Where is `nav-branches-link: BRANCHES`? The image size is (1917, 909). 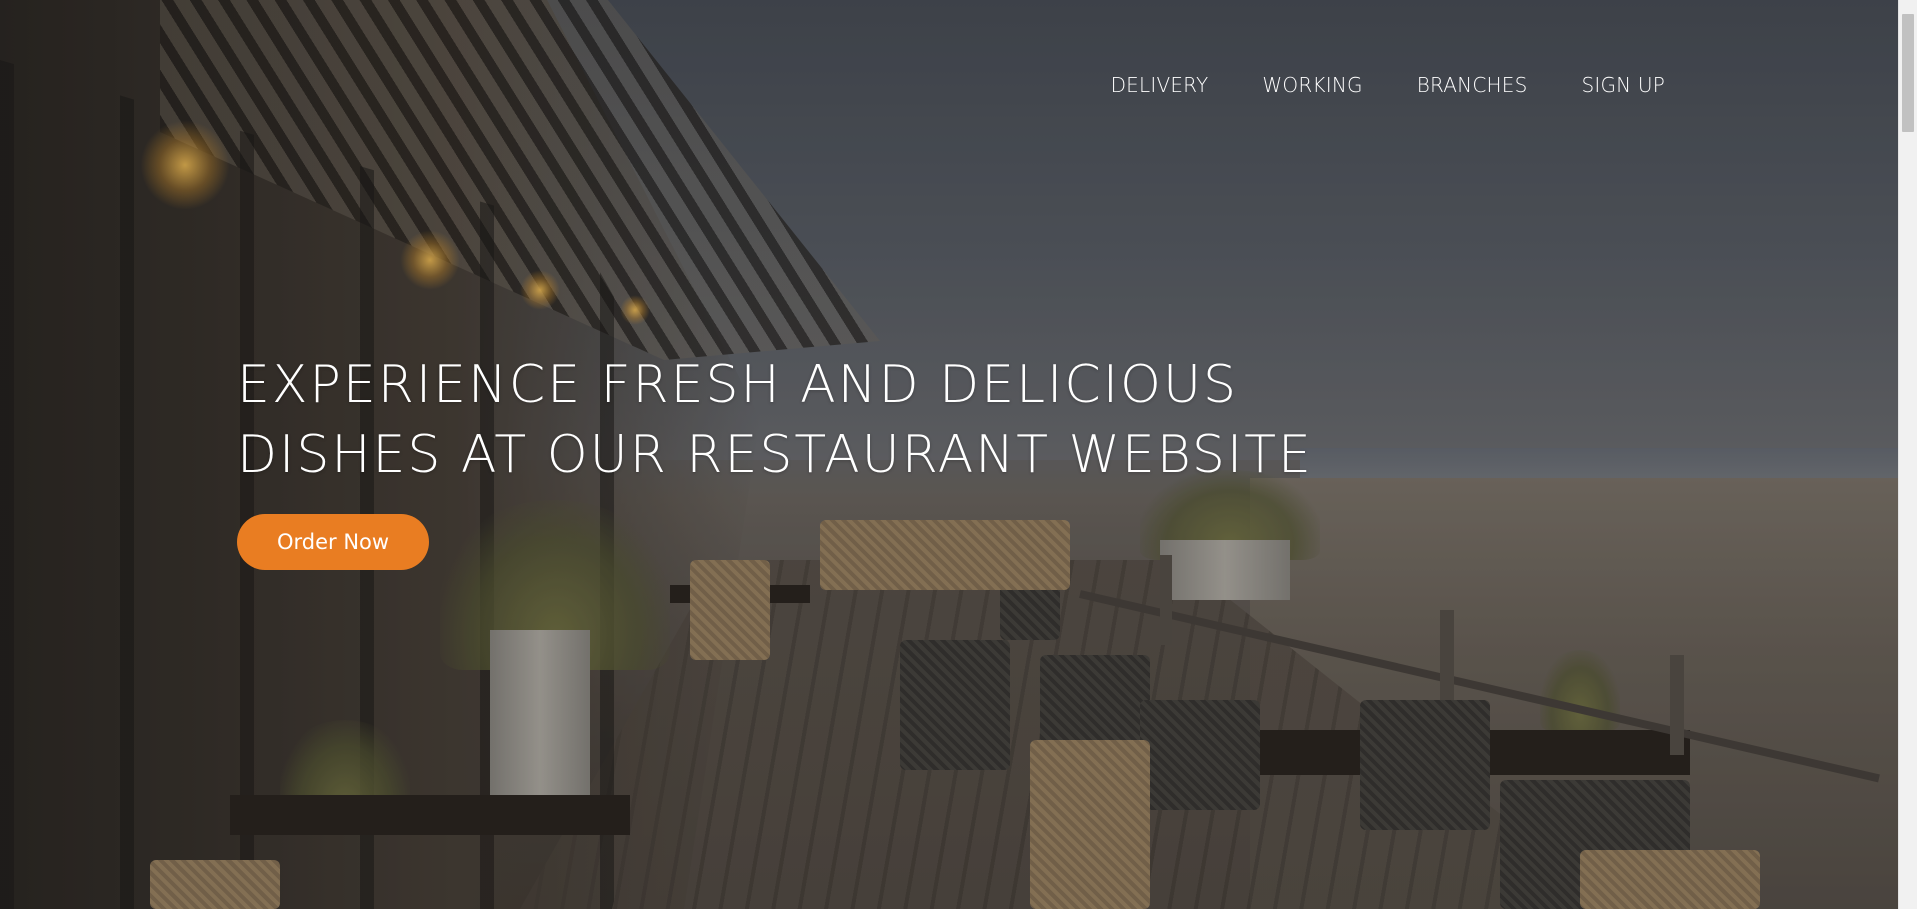
nav-branches-link: BRANCHES is located at coordinates (1472, 85).